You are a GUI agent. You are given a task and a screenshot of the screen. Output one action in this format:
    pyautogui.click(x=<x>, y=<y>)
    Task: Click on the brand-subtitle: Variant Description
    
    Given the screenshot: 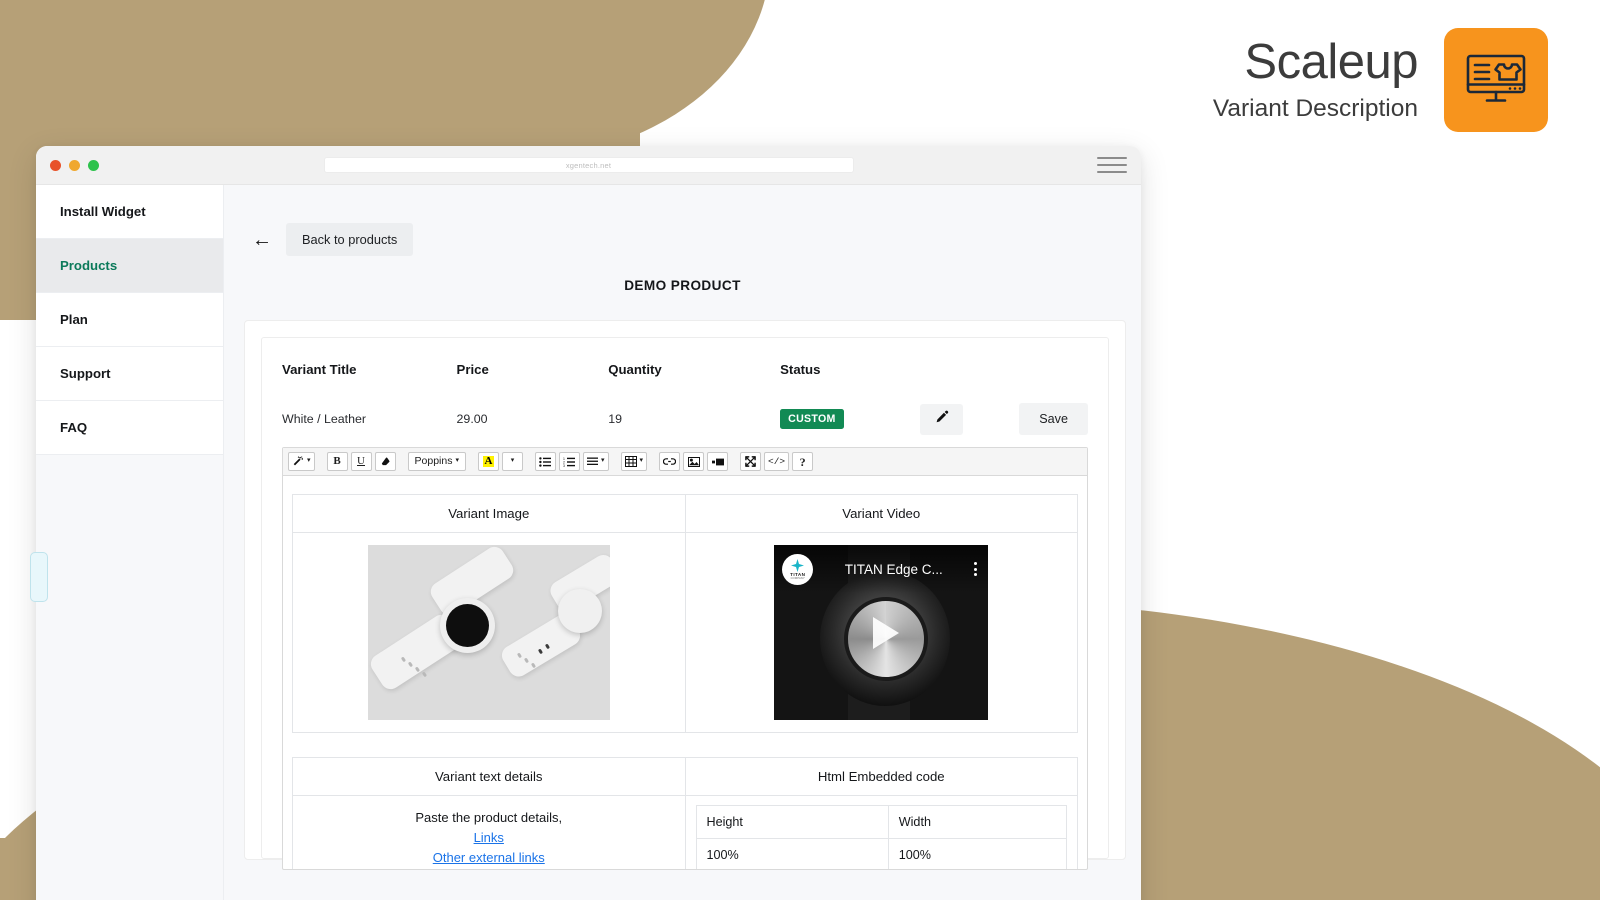 What is the action you would take?
    pyautogui.click(x=1315, y=108)
    